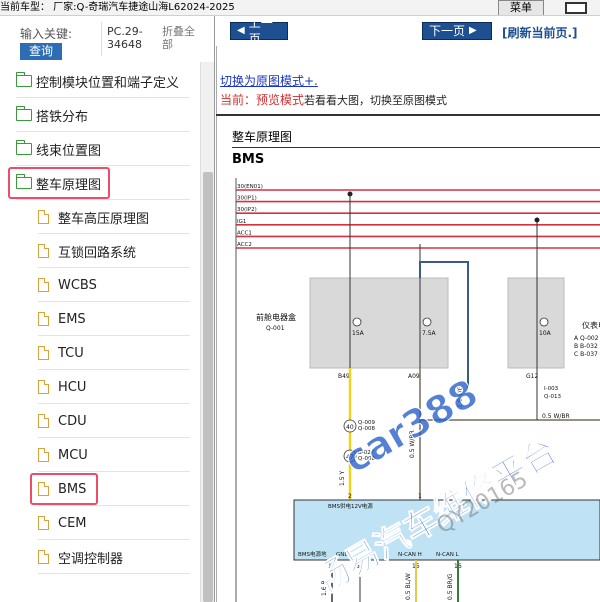 This screenshot has height=602, width=600. Describe the element at coordinates (586, 346) in the screenshot. I see `instrument-code-b: B B-032` at that location.